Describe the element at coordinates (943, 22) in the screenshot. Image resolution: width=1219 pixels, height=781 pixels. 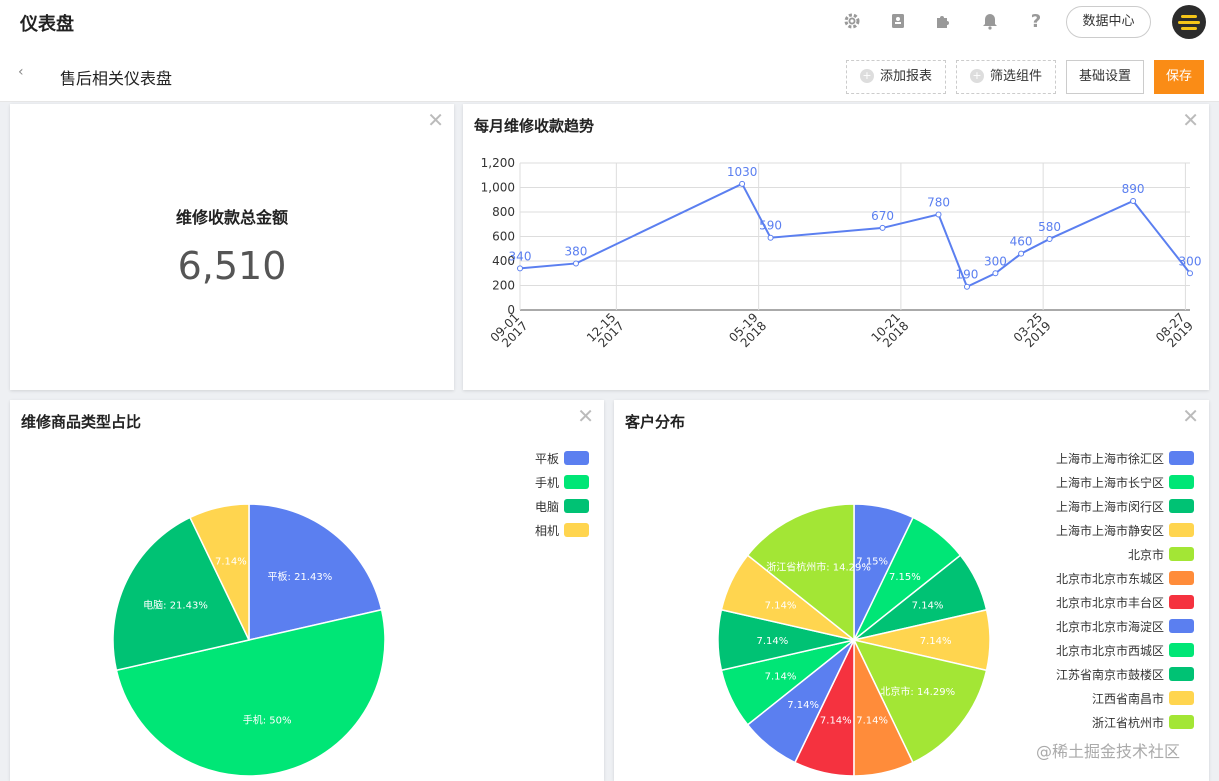
I see `puzzle-icon` at that location.